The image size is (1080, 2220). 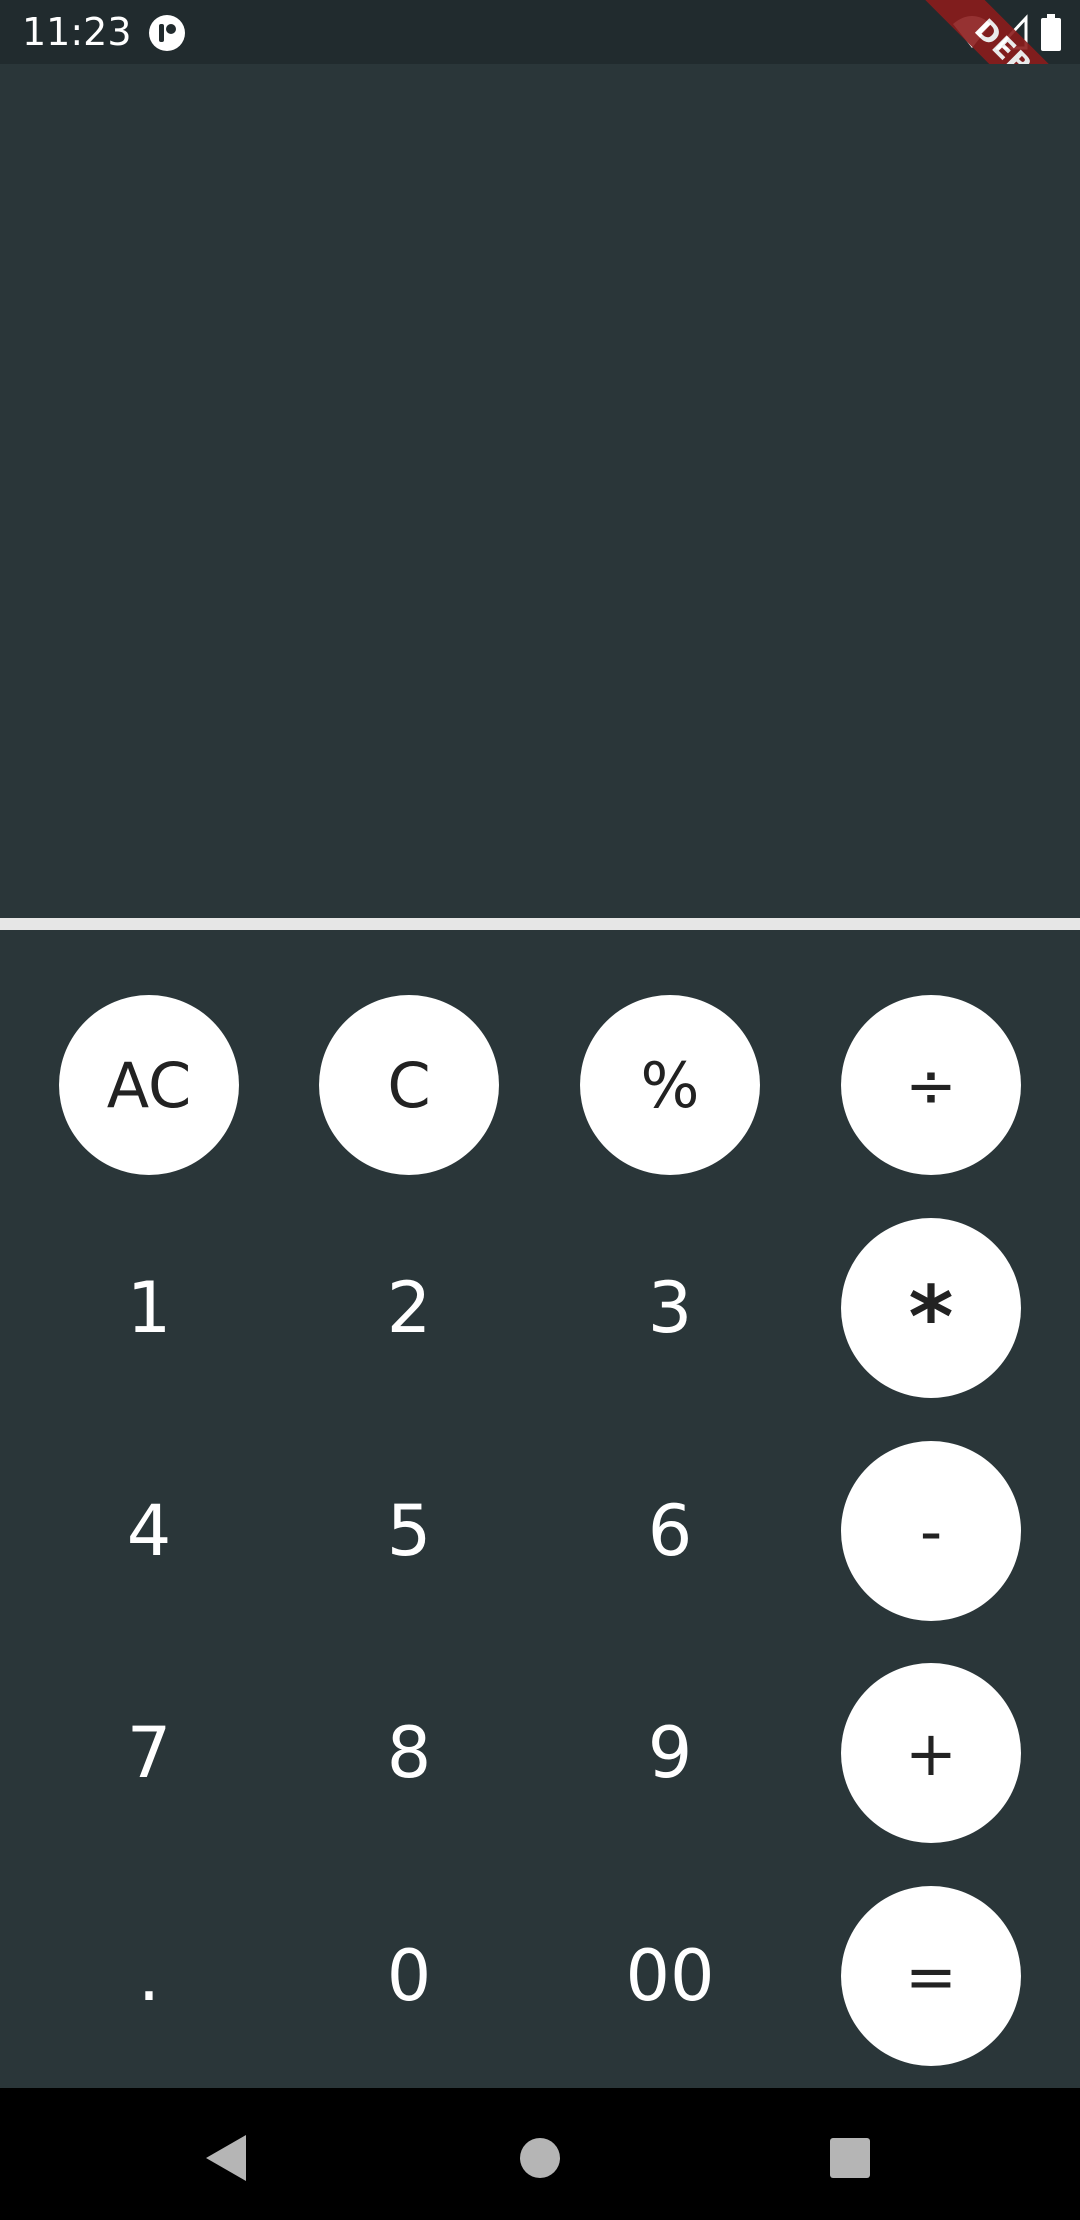 What do you see at coordinates (931, 1531) in the screenshot?
I see `subtract-button: -` at bounding box center [931, 1531].